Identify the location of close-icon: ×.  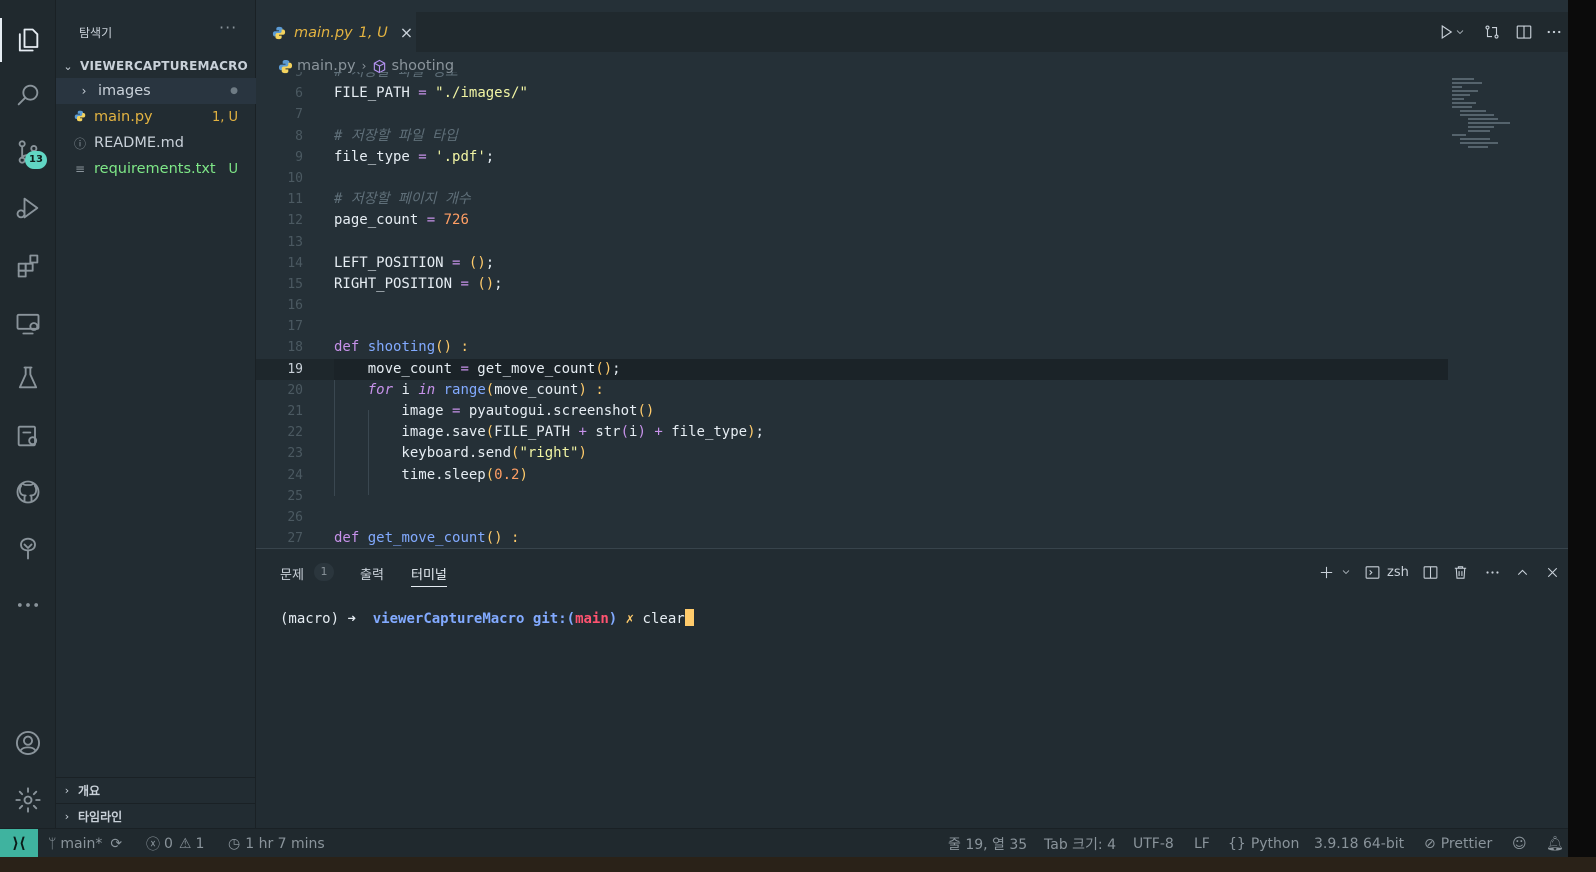
(406, 32).